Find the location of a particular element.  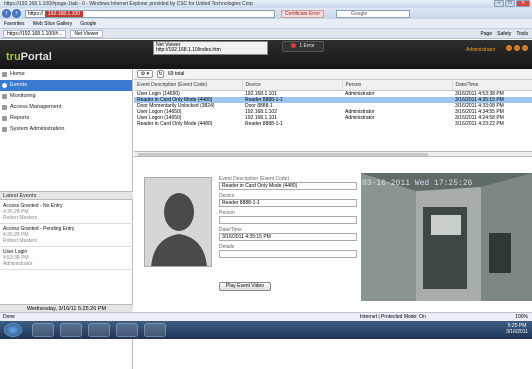

person-field is located at coordinates (288, 220).